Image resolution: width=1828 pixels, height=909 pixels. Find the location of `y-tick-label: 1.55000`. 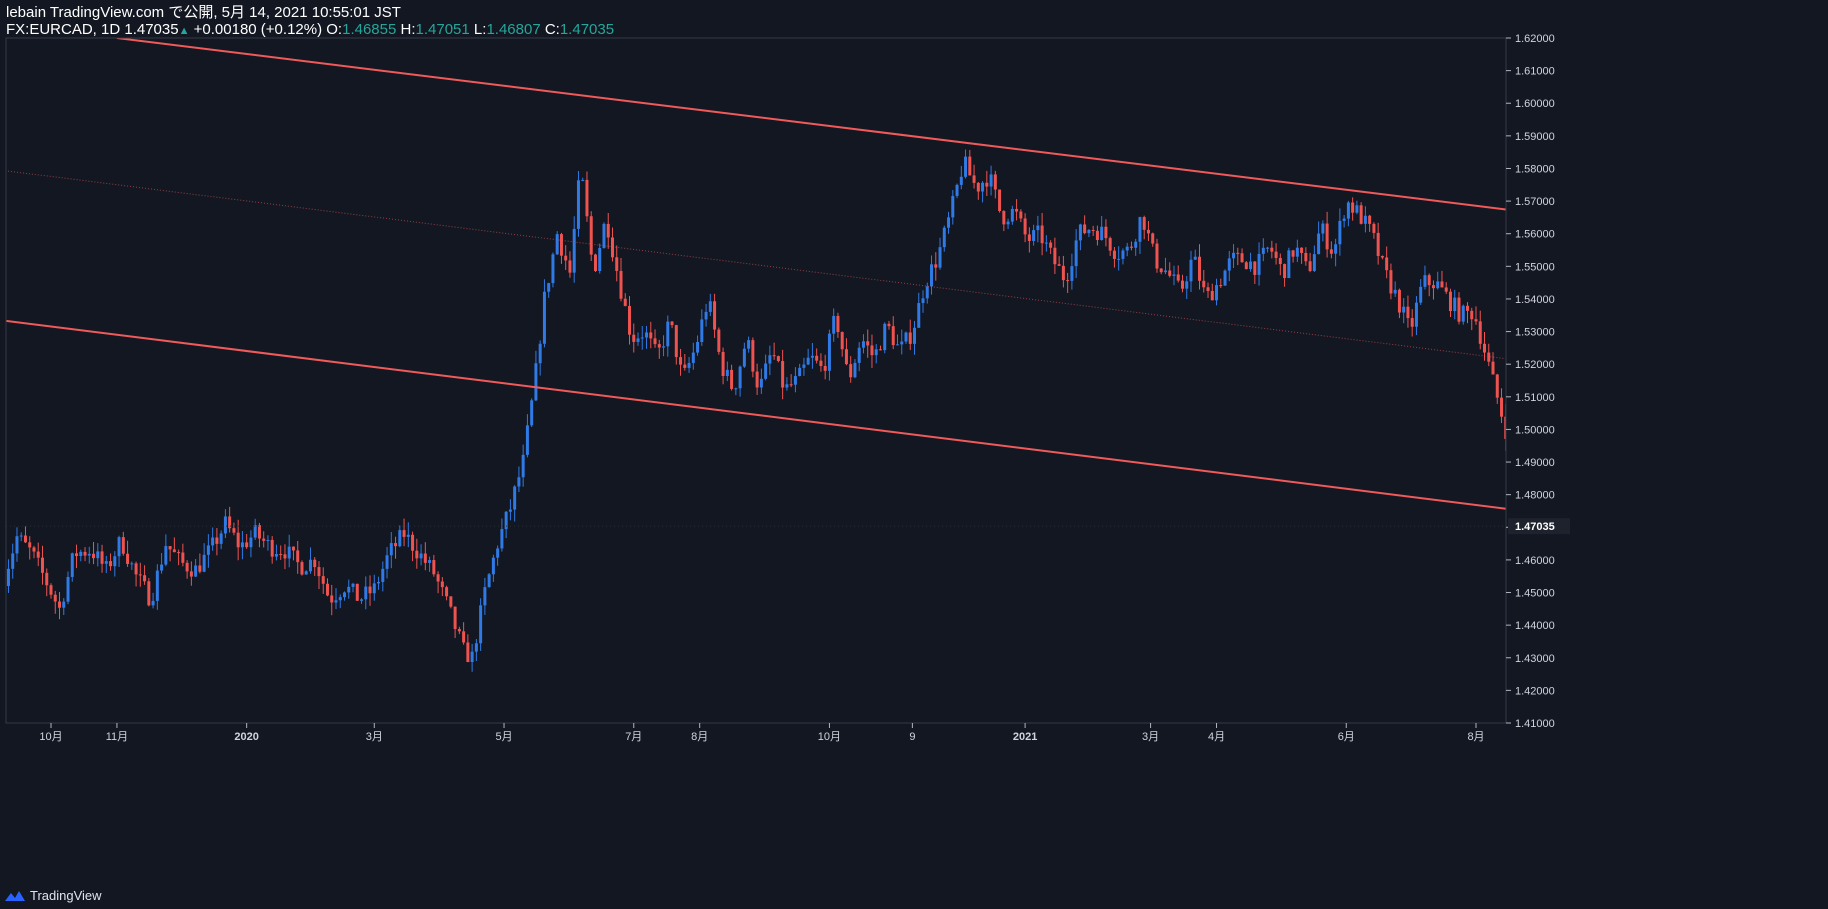

y-tick-label: 1.55000 is located at coordinates (1535, 267).